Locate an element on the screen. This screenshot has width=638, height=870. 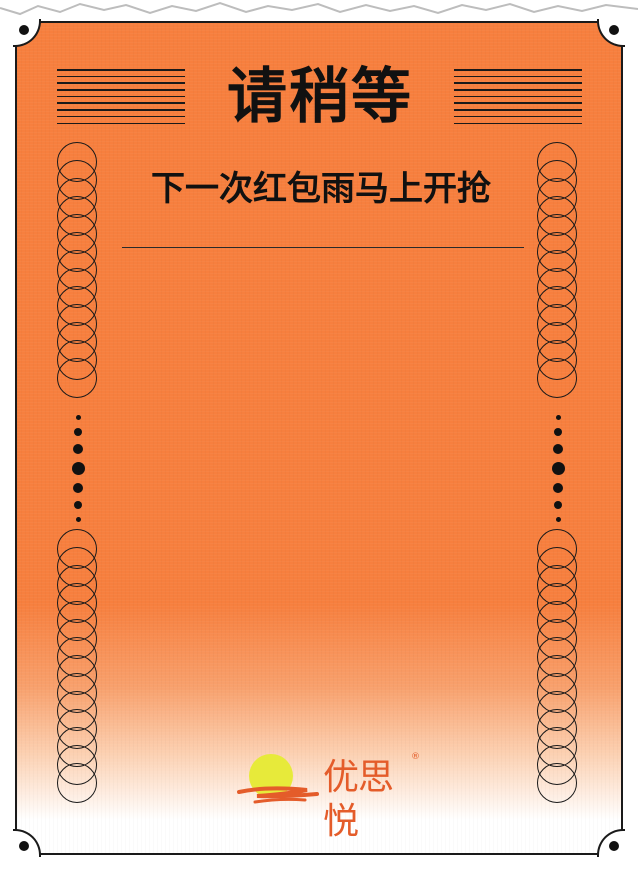
subtitle: 下一次红包雨马上开抢 is located at coordinates (321, 189).